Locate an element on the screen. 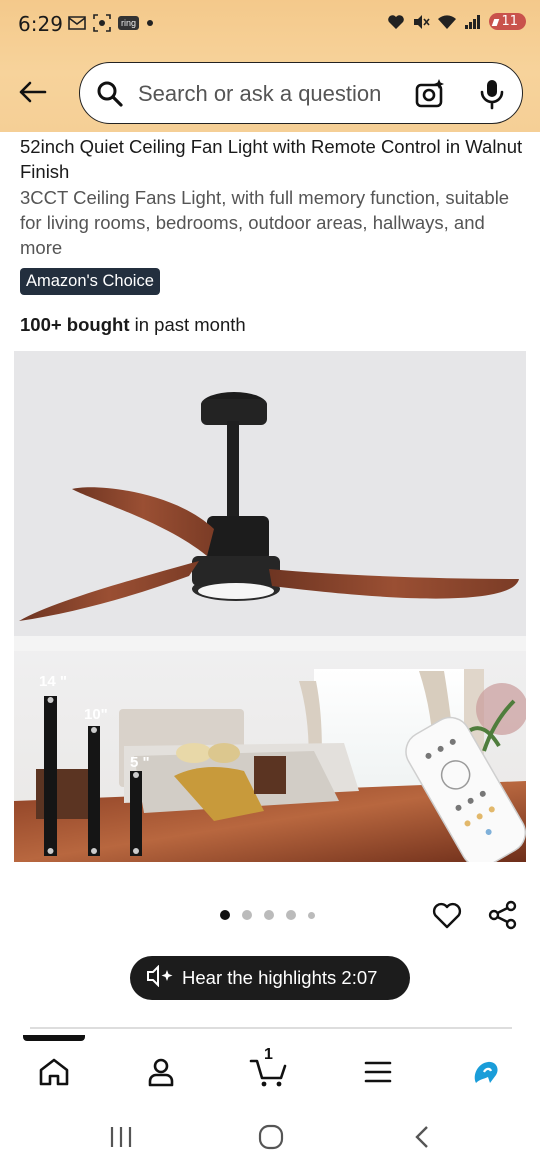 This screenshot has height=1170, width=540. active-tab-indicator is located at coordinates (54, 1038).